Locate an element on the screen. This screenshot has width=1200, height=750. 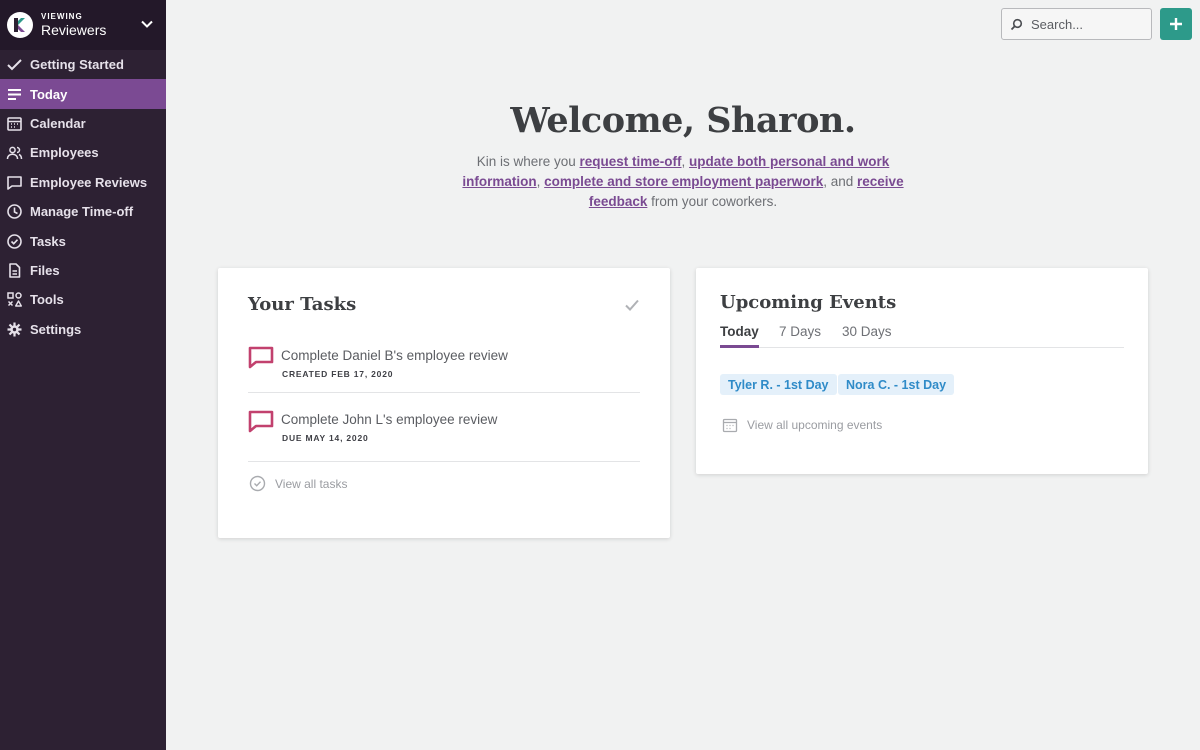
sidebar-item-calendar: Calendar is located at coordinates (83, 123).